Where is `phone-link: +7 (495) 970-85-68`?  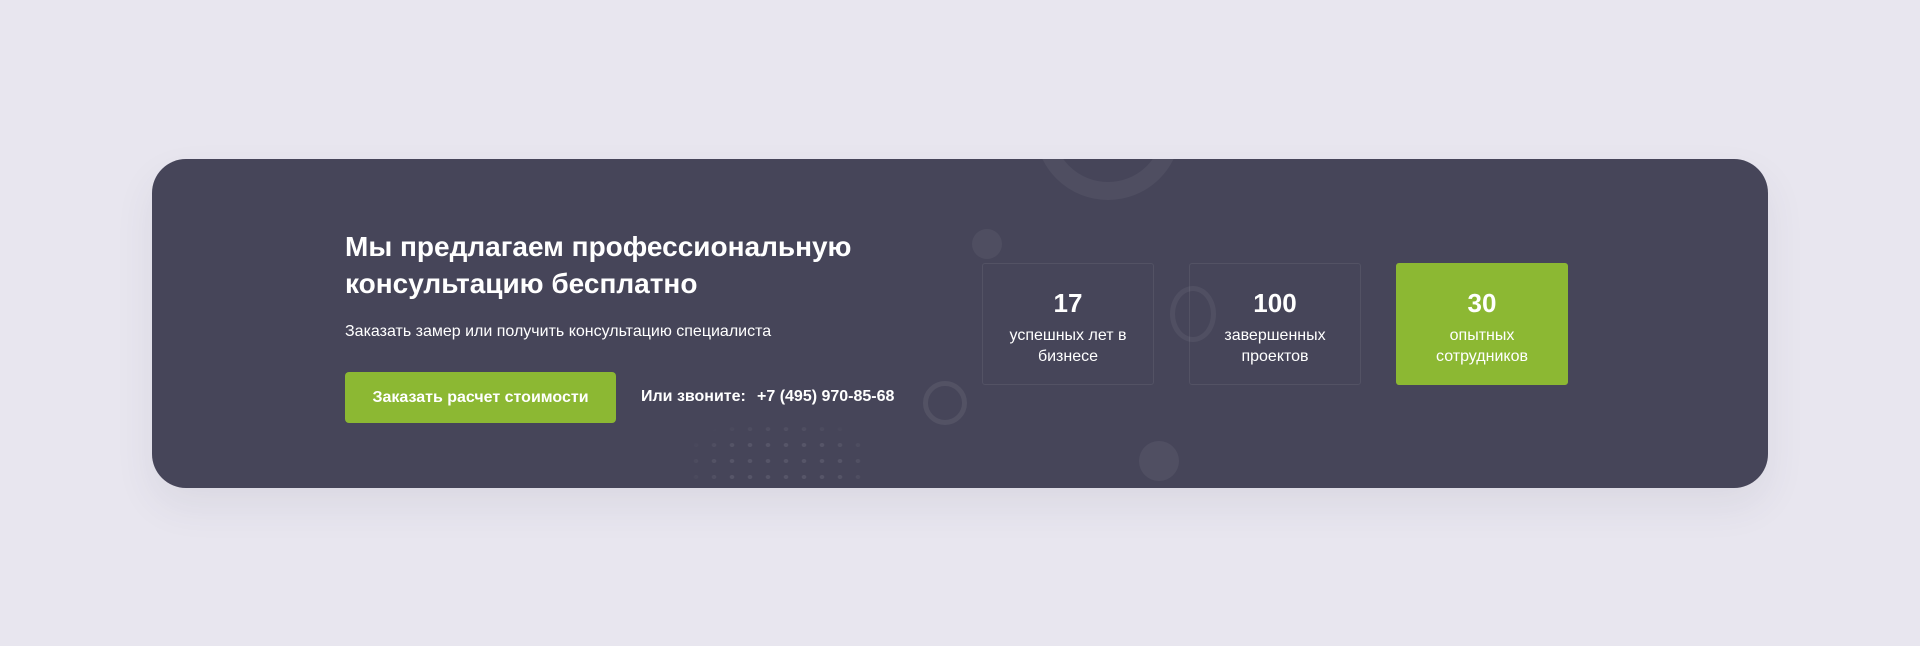 phone-link: +7 (495) 970-85-68 is located at coordinates (825, 397).